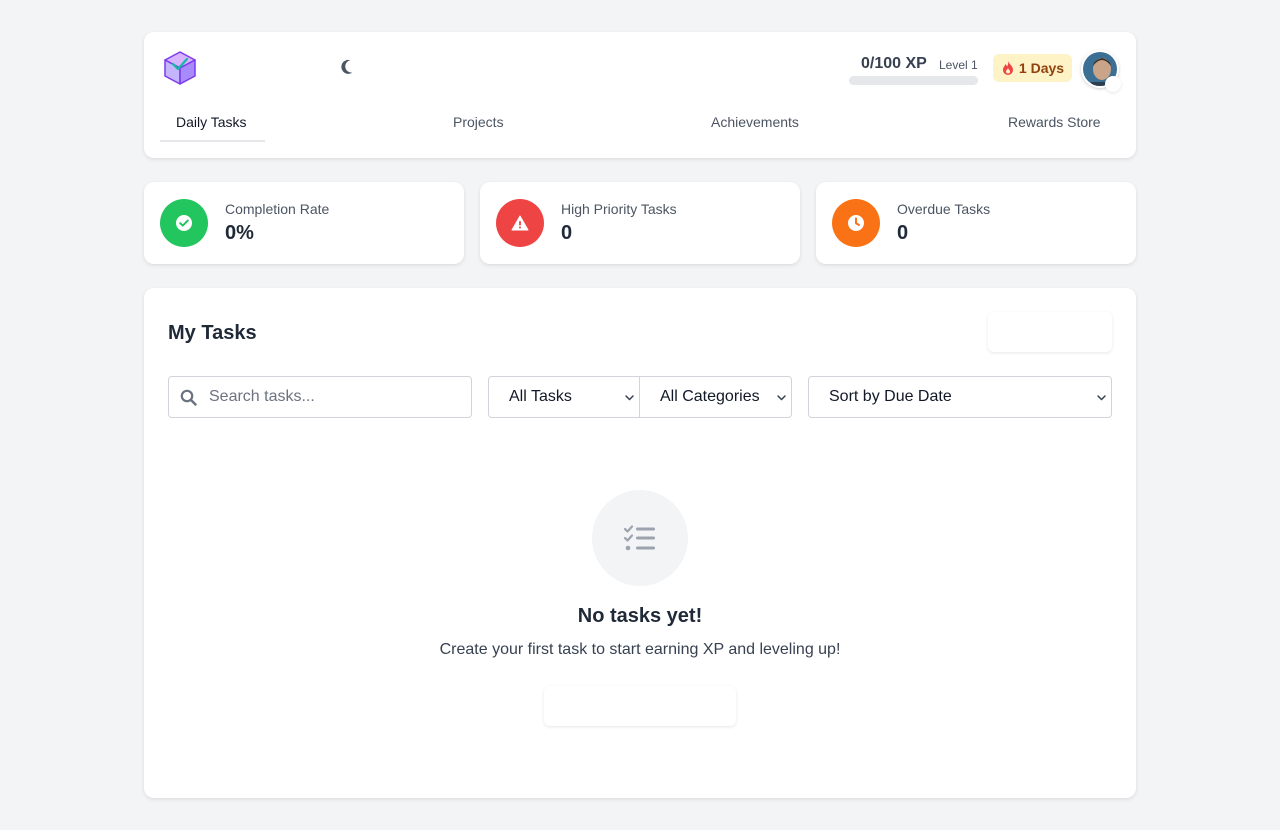 Image resolution: width=1280 pixels, height=830 pixels. I want to click on sort-value: Sort by Due Date, so click(890, 396).